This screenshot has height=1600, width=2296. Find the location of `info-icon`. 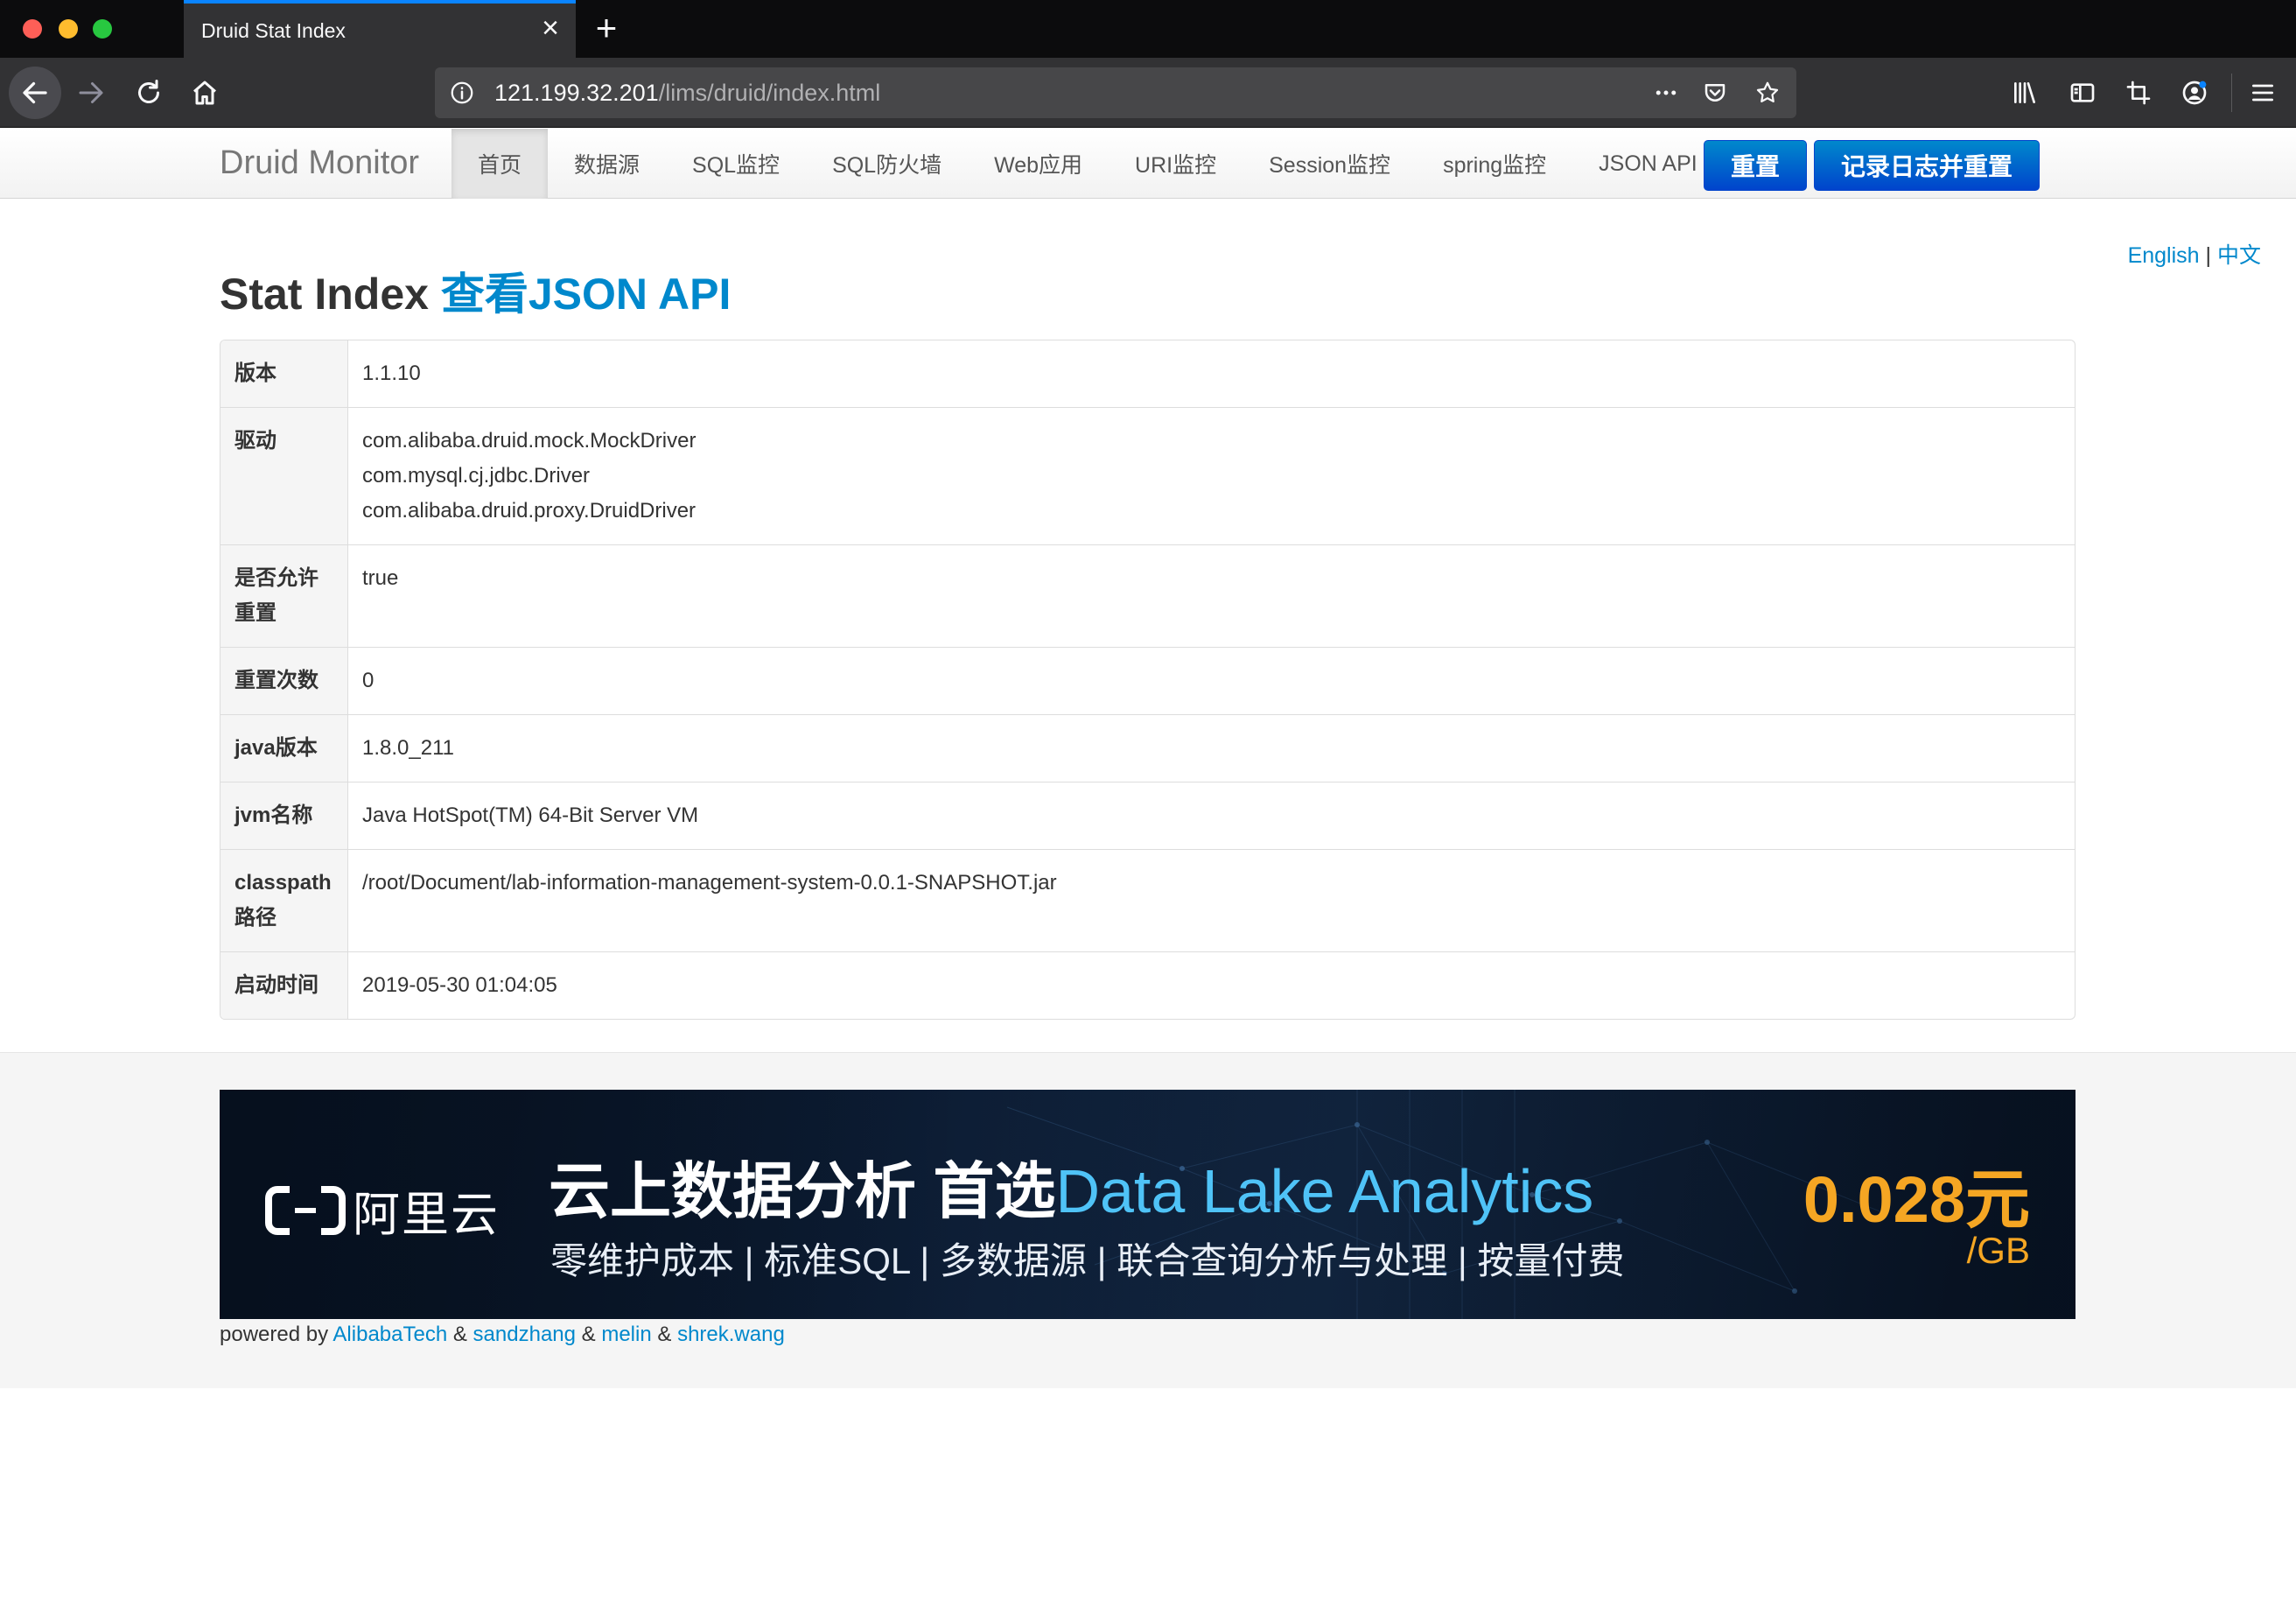

info-icon is located at coordinates (462, 93).